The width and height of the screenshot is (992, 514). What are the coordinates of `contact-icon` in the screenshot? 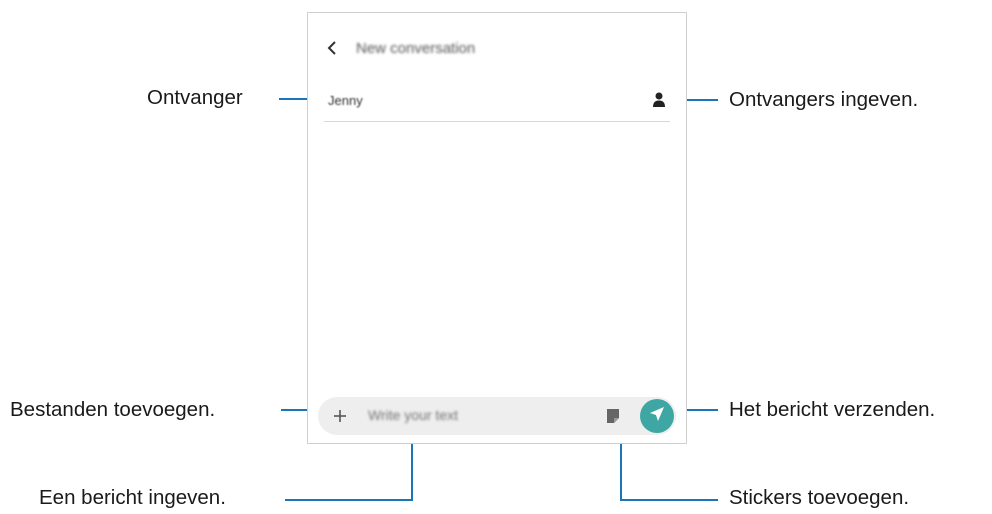 It's located at (659, 100).